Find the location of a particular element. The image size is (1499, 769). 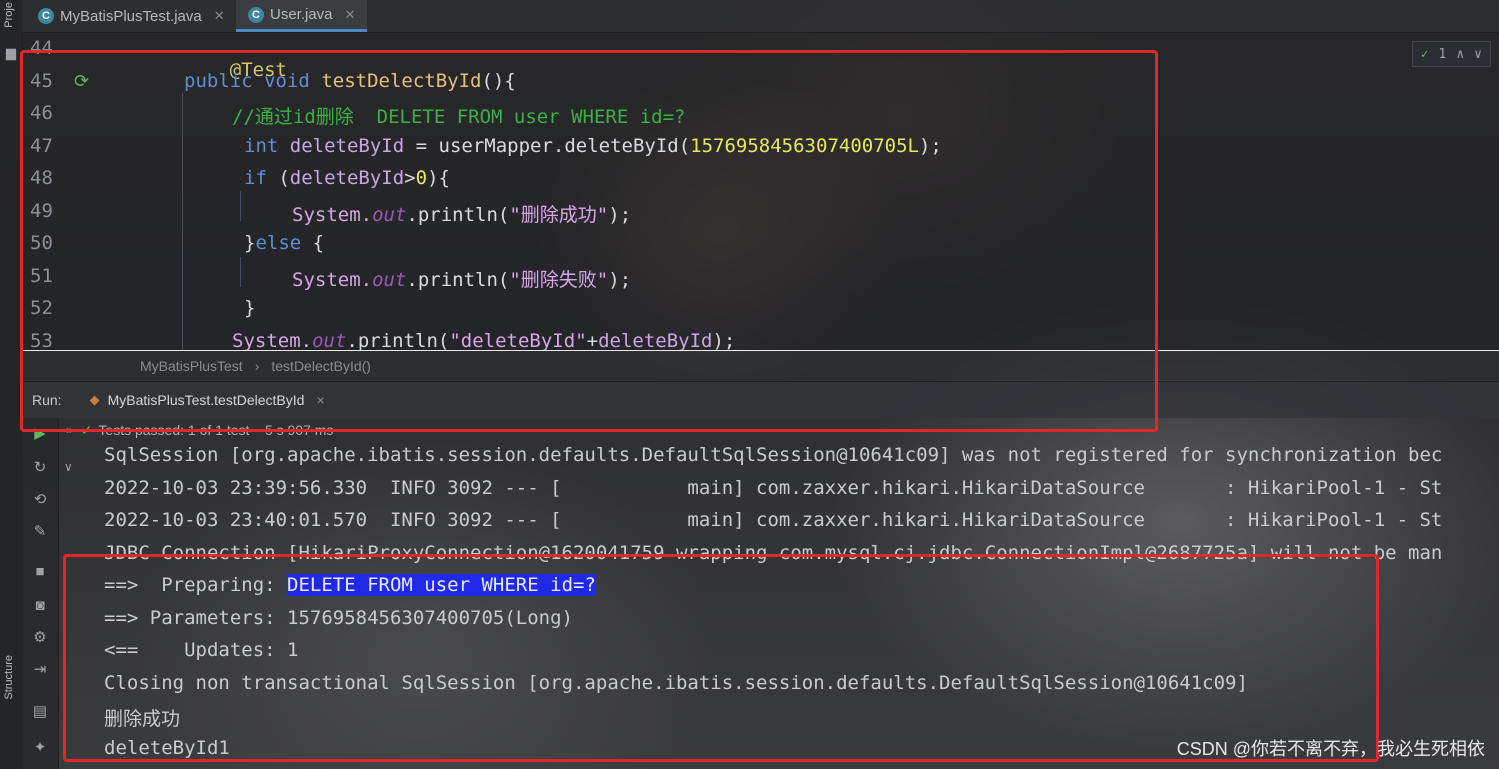

stop-icon: ■ is located at coordinates (40, 572).